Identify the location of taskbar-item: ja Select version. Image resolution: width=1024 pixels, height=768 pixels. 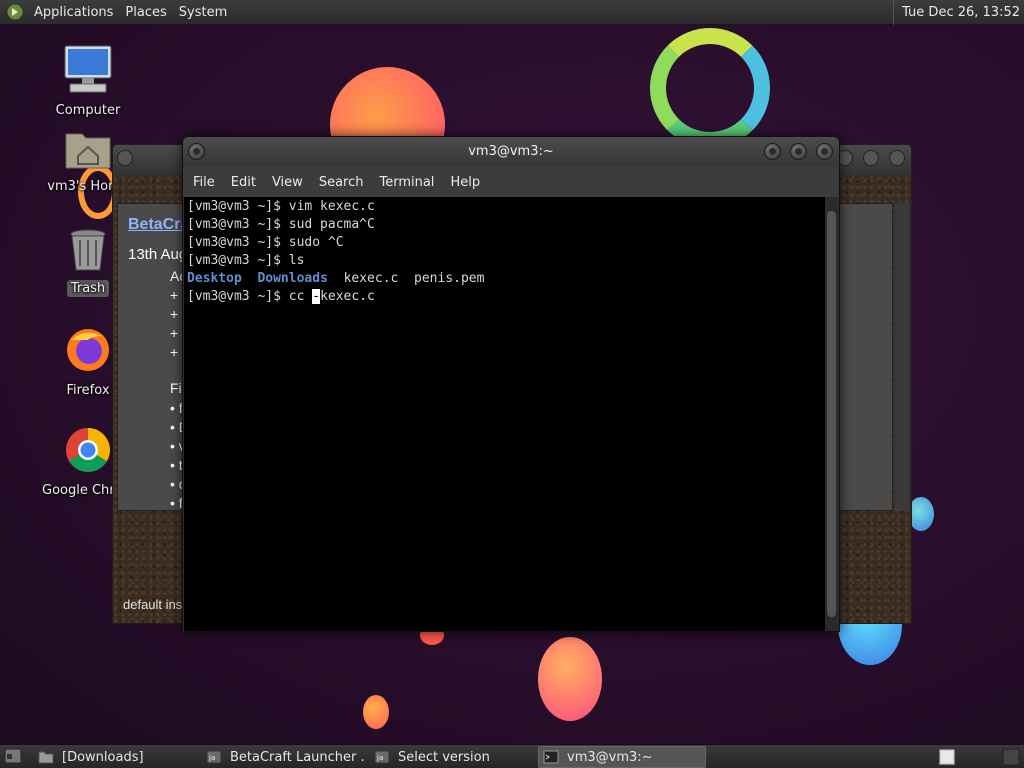
(452, 757).